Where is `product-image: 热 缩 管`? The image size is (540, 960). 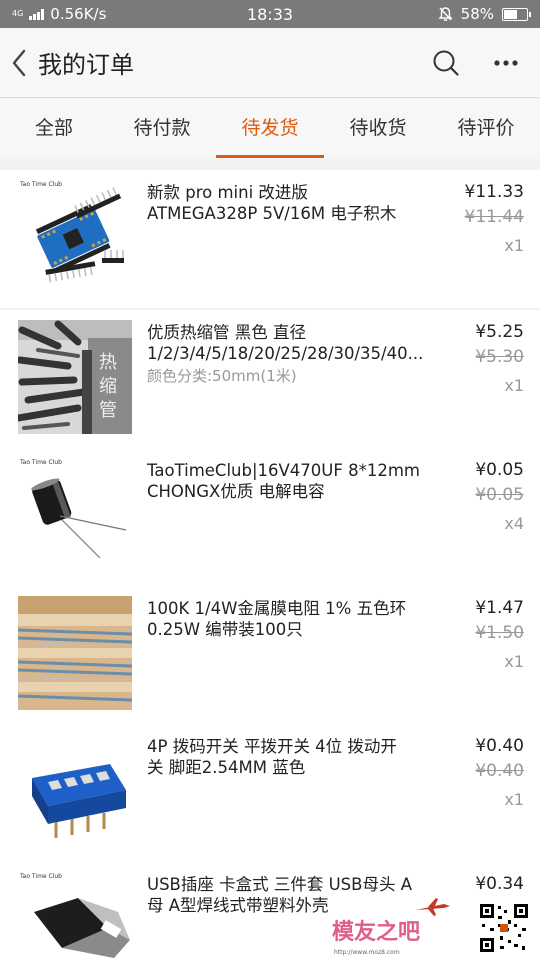
product-image: 热 缩 管 is located at coordinates (75, 377).